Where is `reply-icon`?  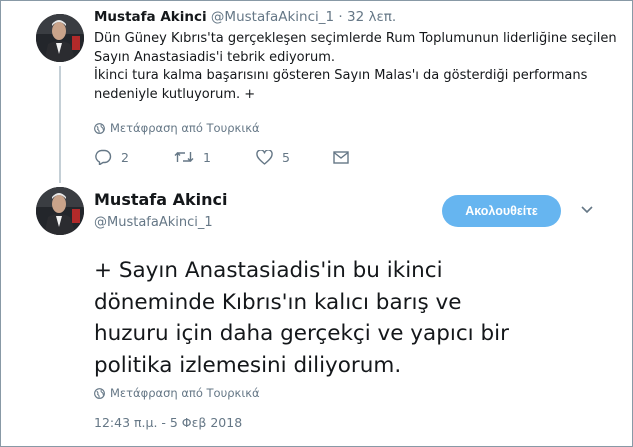
reply-icon is located at coordinates (103, 157).